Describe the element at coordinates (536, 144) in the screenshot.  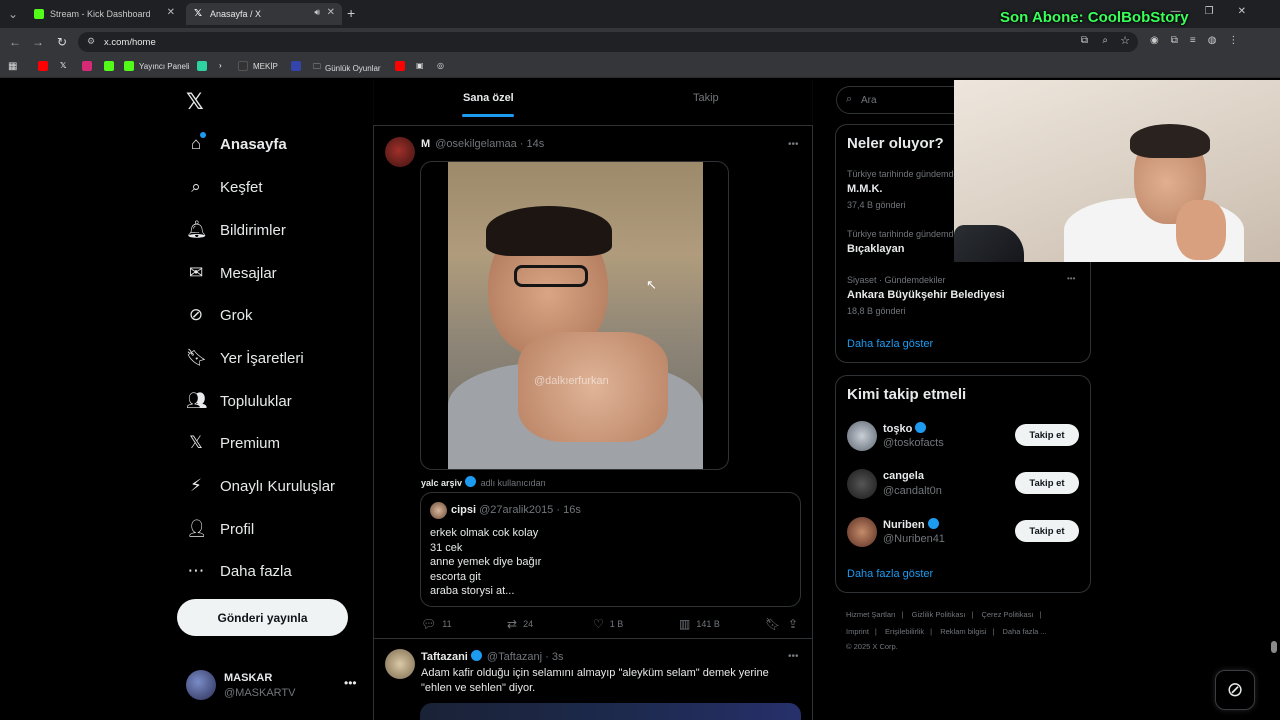
I see `tweet-time: 14s` at that location.